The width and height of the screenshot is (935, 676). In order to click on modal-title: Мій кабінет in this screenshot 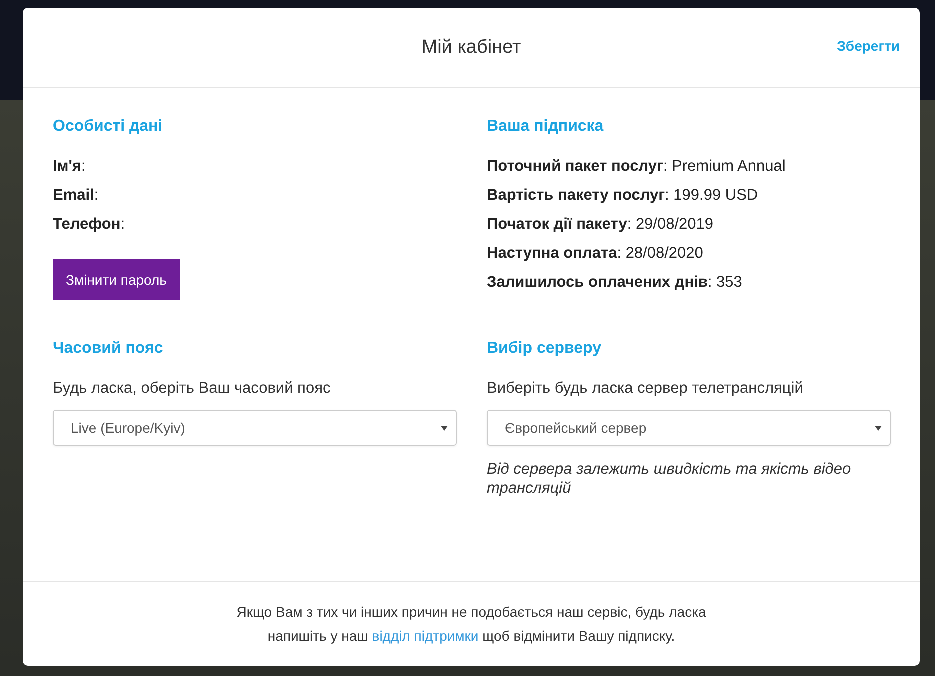, I will do `click(472, 47)`.